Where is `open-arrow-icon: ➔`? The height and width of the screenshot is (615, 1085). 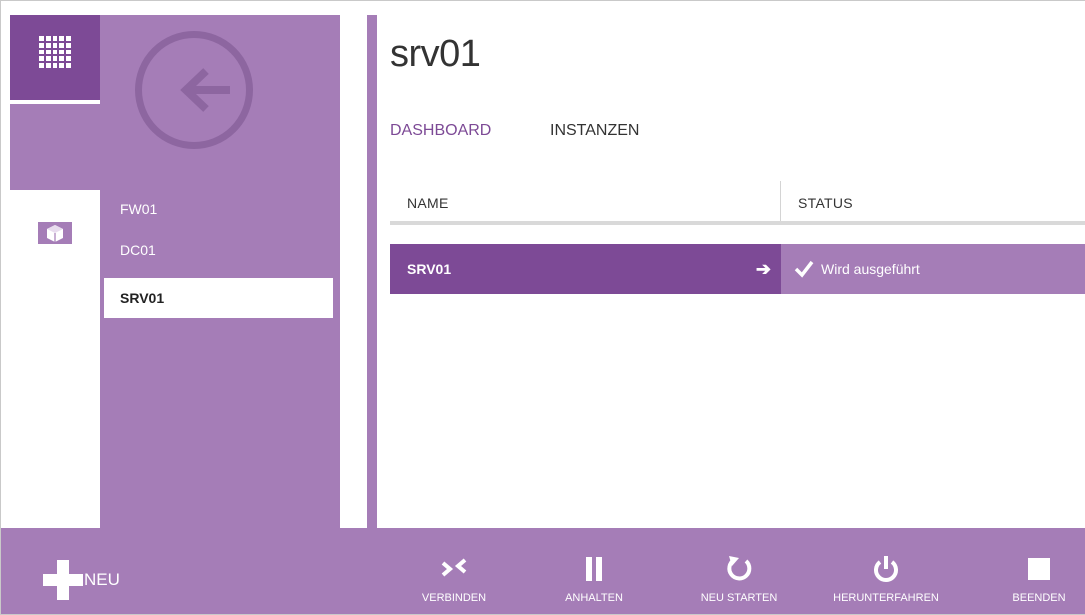
open-arrow-icon: ➔ is located at coordinates (763, 269).